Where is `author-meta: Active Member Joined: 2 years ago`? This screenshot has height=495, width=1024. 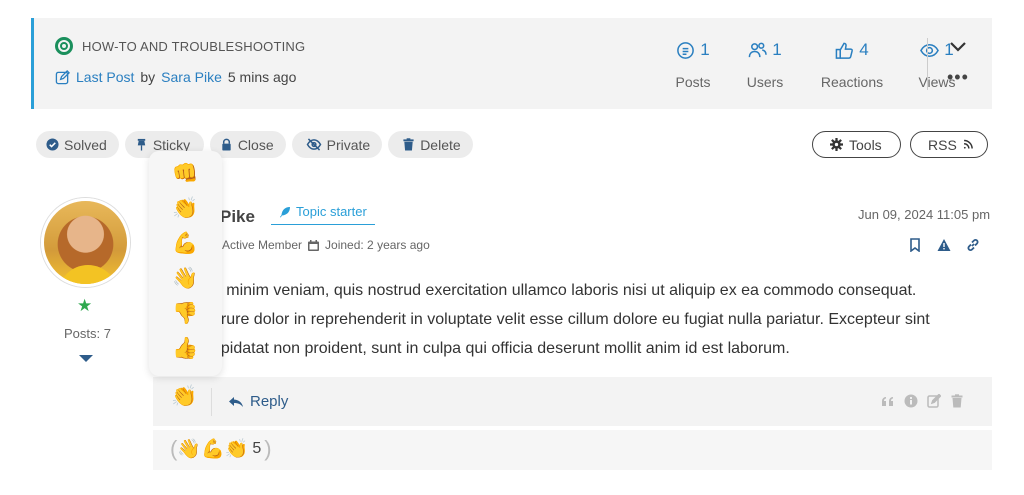 author-meta: Active Member Joined: 2 years ago is located at coordinates (326, 245).